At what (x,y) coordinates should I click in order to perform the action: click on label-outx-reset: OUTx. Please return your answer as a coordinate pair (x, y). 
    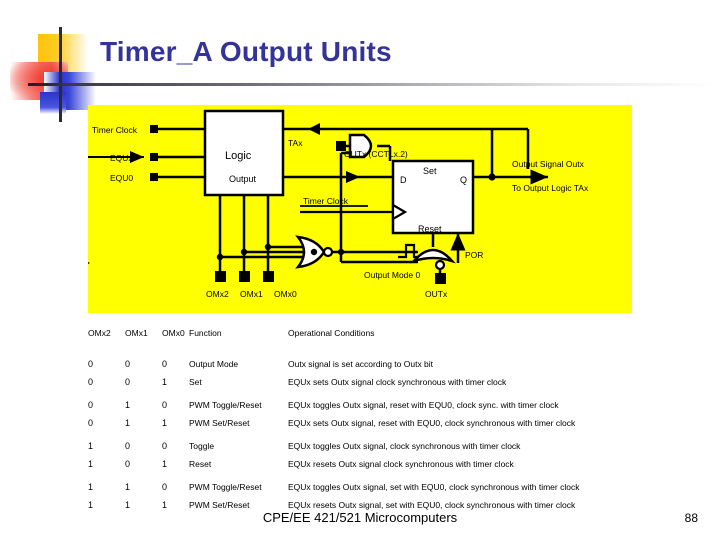
    Looking at the image, I should click on (436, 294).